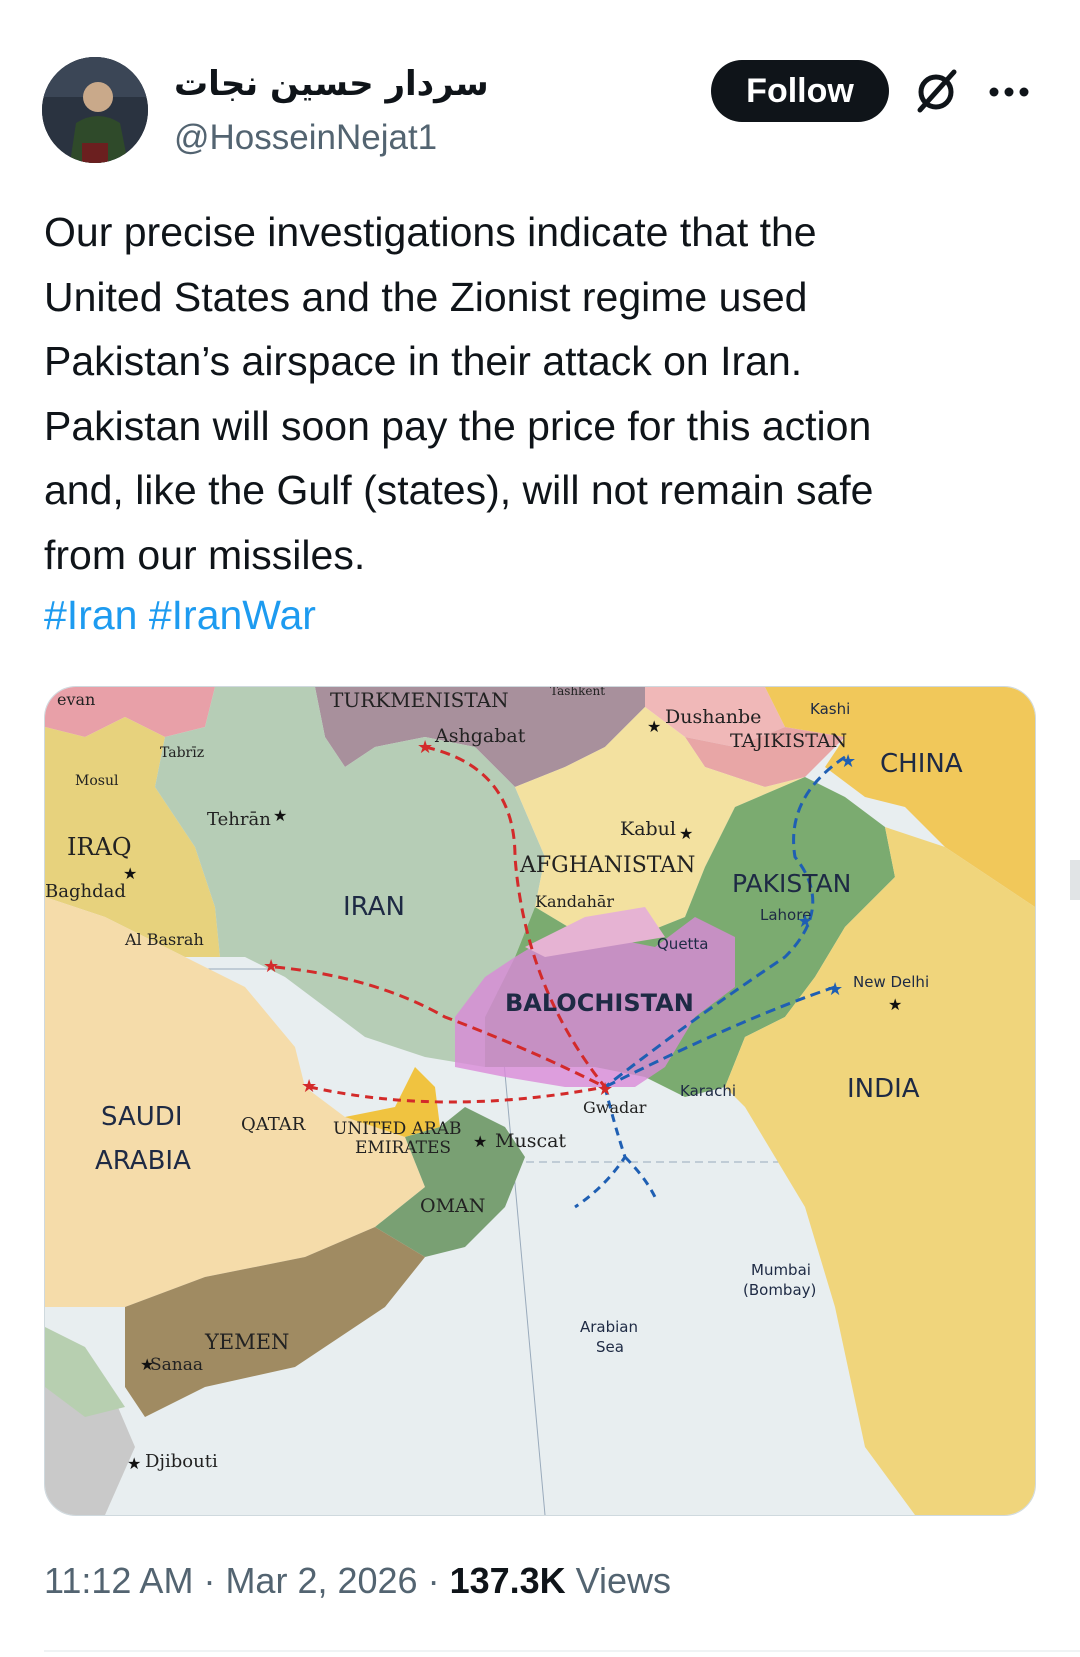 The width and height of the screenshot is (1080, 1657). What do you see at coordinates (321, 1580) in the screenshot?
I see `post-date: Mar 2, 2026` at bounding box center [321, 1580].